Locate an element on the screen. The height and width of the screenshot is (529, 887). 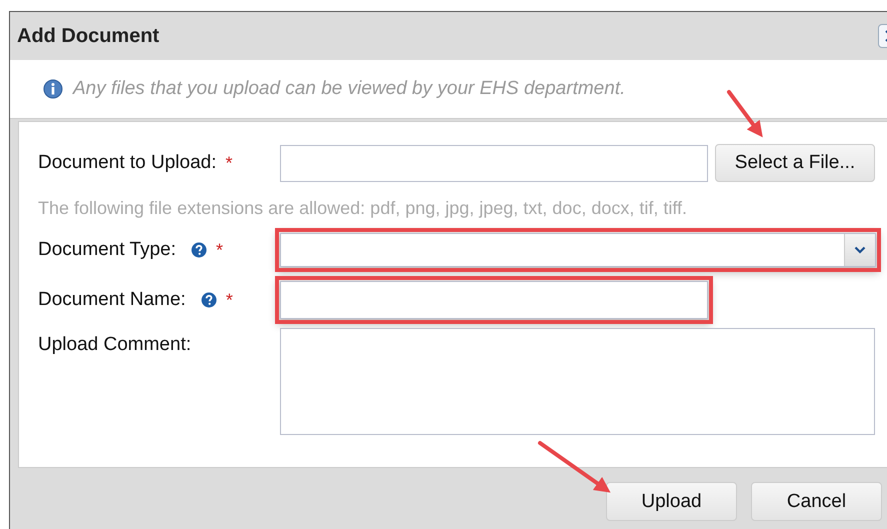
comment-field is located at coordinates (577, 381).